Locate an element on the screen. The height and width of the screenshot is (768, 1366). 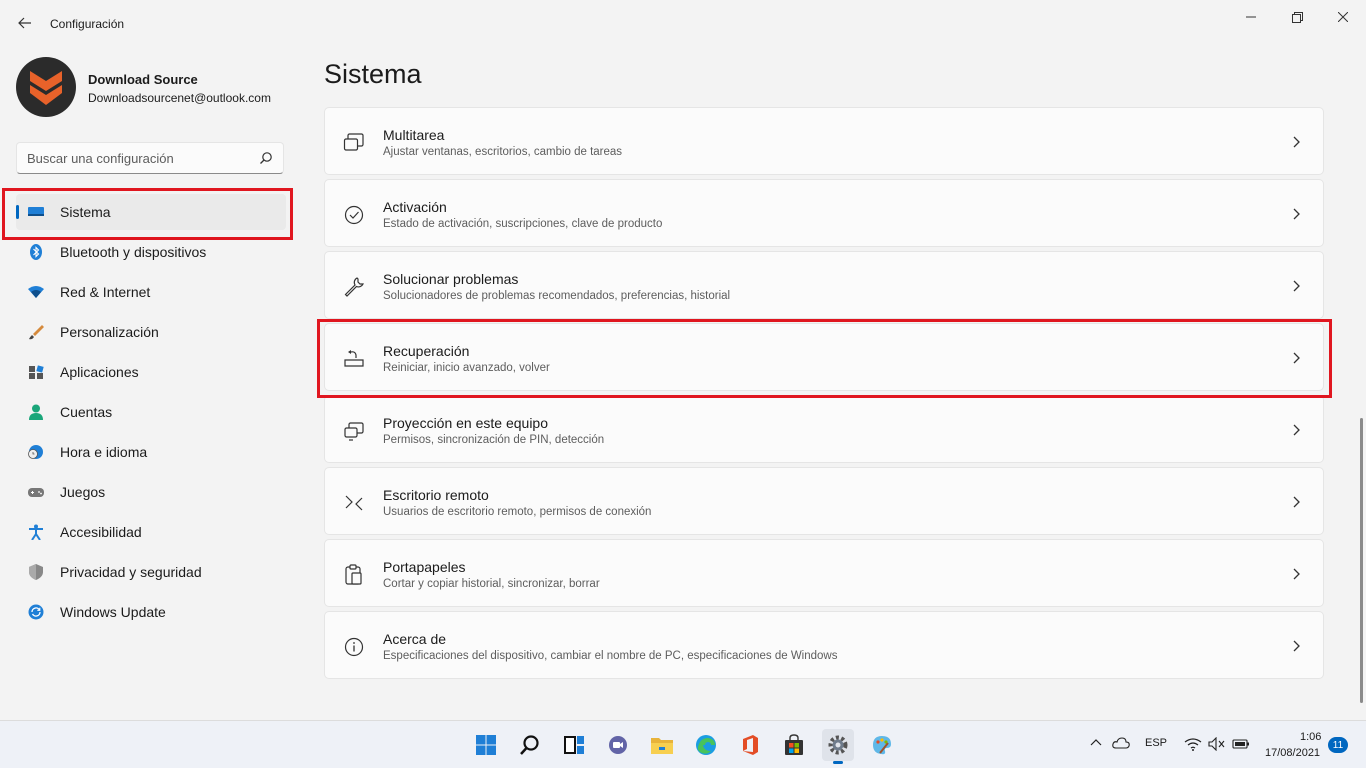
remote-desktop-icon is located at coordinates (354, 503).